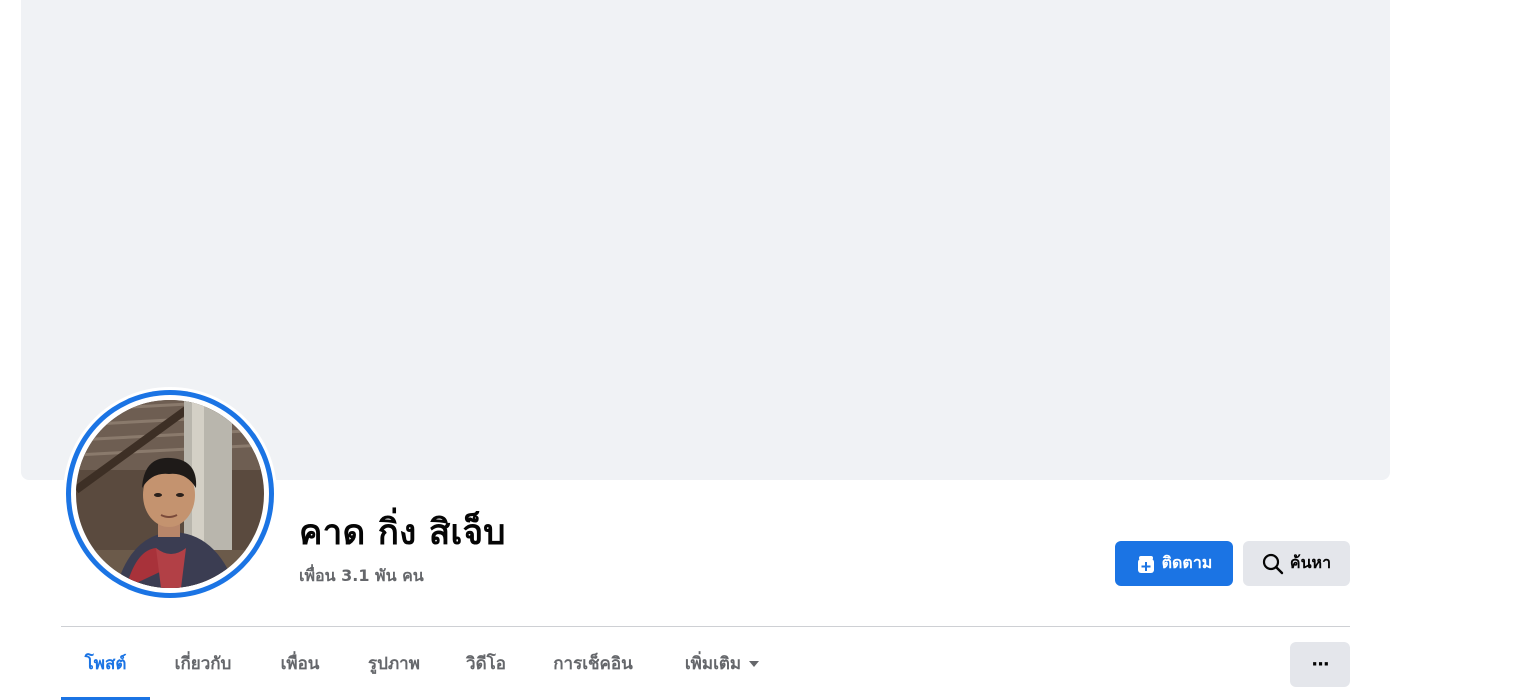 The image size is (1514, 700). I want to click on more-options-button: ···, so click(1320, 664).